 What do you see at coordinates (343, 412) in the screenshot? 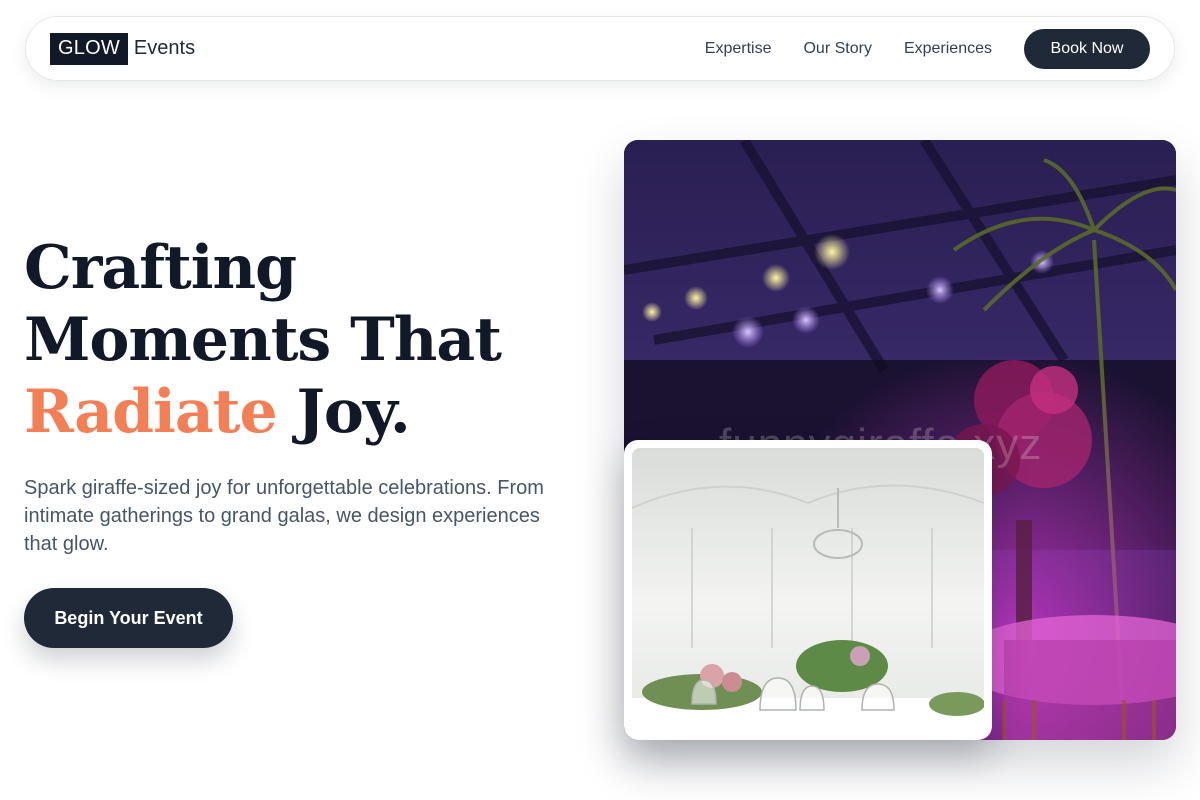
I see `headline-line-3-end: Joy.` at bounding box center [343, 412].